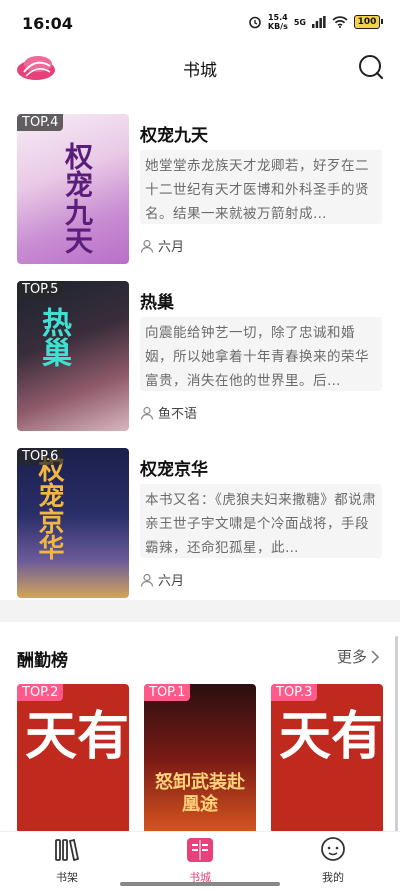 The width and height of the screenshot is (400, 890). What do you see at coordinates (174, 470) in the screenshot?
I see `book-title: 权宠京华` at bounding box center [174, 470].